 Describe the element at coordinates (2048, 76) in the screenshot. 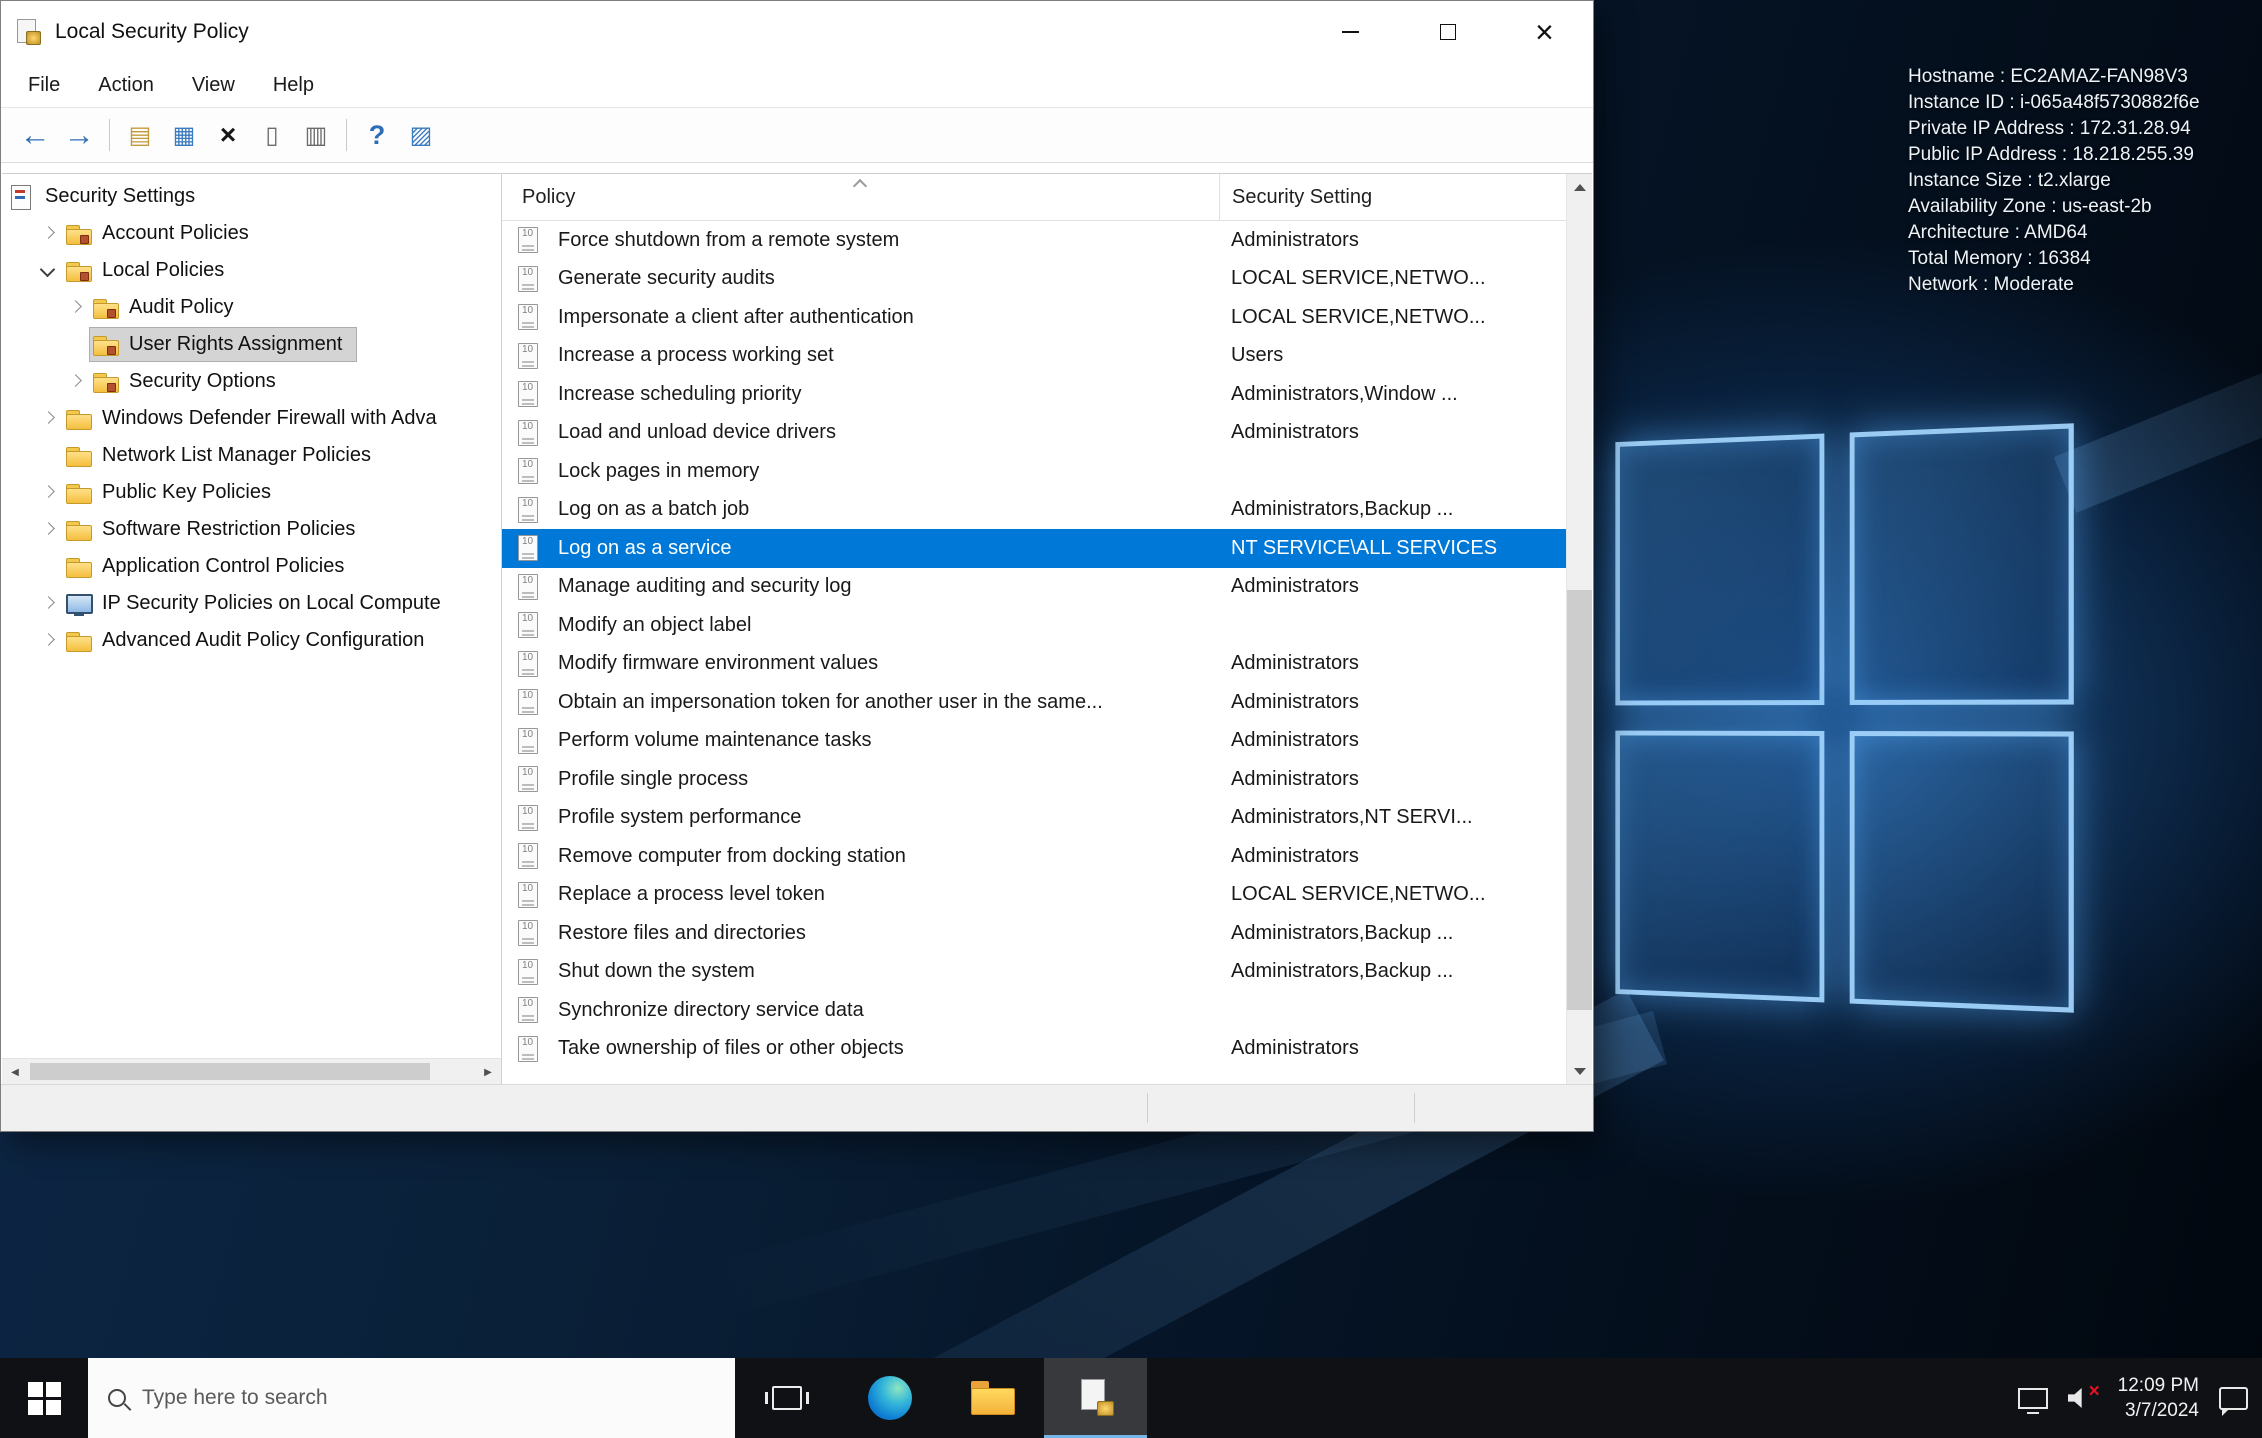

I see `sysinfo-line: Hostname : EC2AMAZ-FAN98V3` at that location.